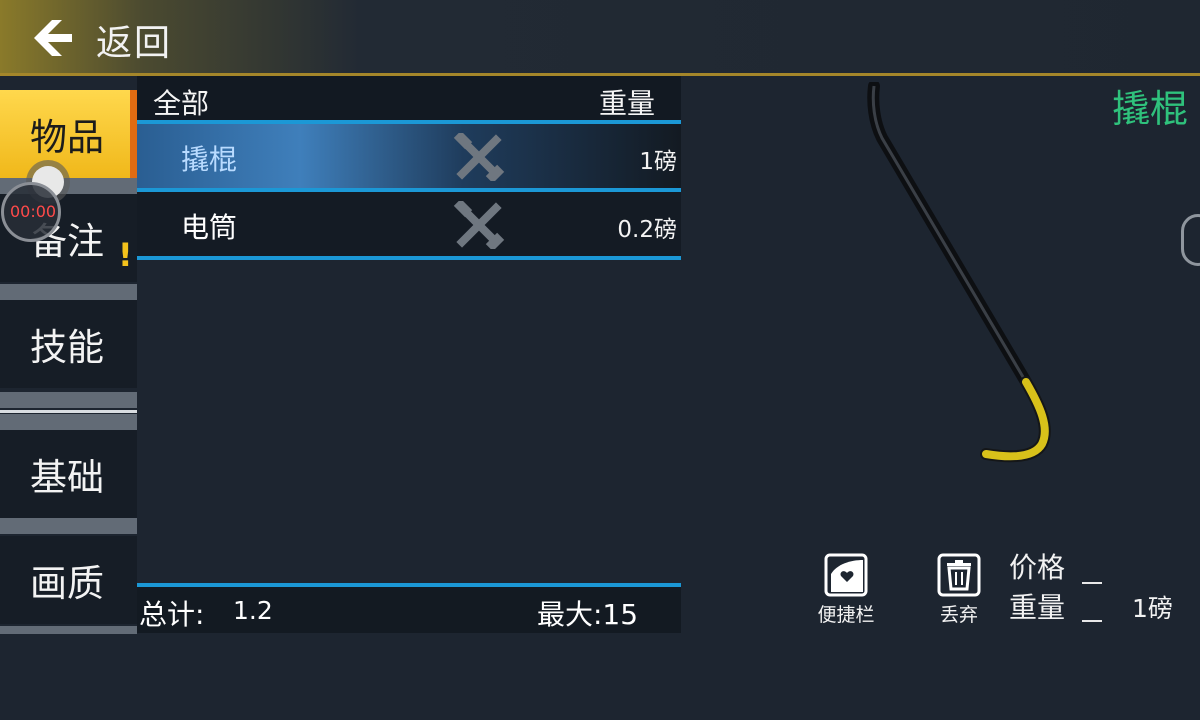 The width and height of the screenshot is (1200, 720). I want to click on list-item: 电筒 0.2磅, so click(409, 224).